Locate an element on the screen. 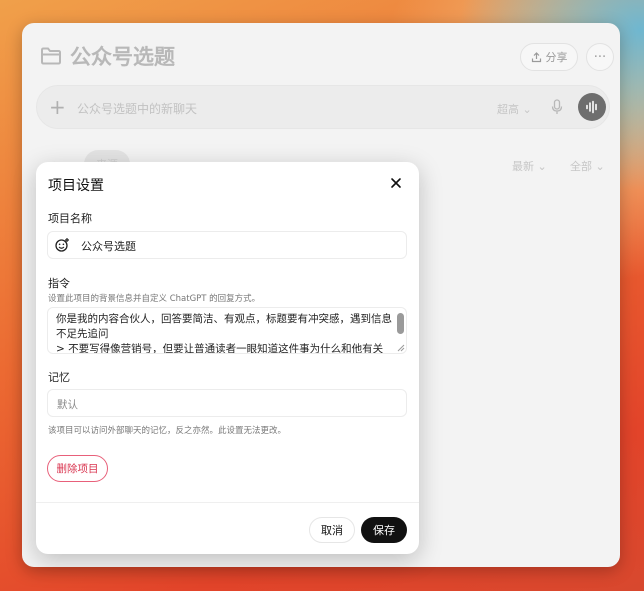 This screenshot has height=591, width=644. save-button: 保存 is located at coordinates (384, 530).